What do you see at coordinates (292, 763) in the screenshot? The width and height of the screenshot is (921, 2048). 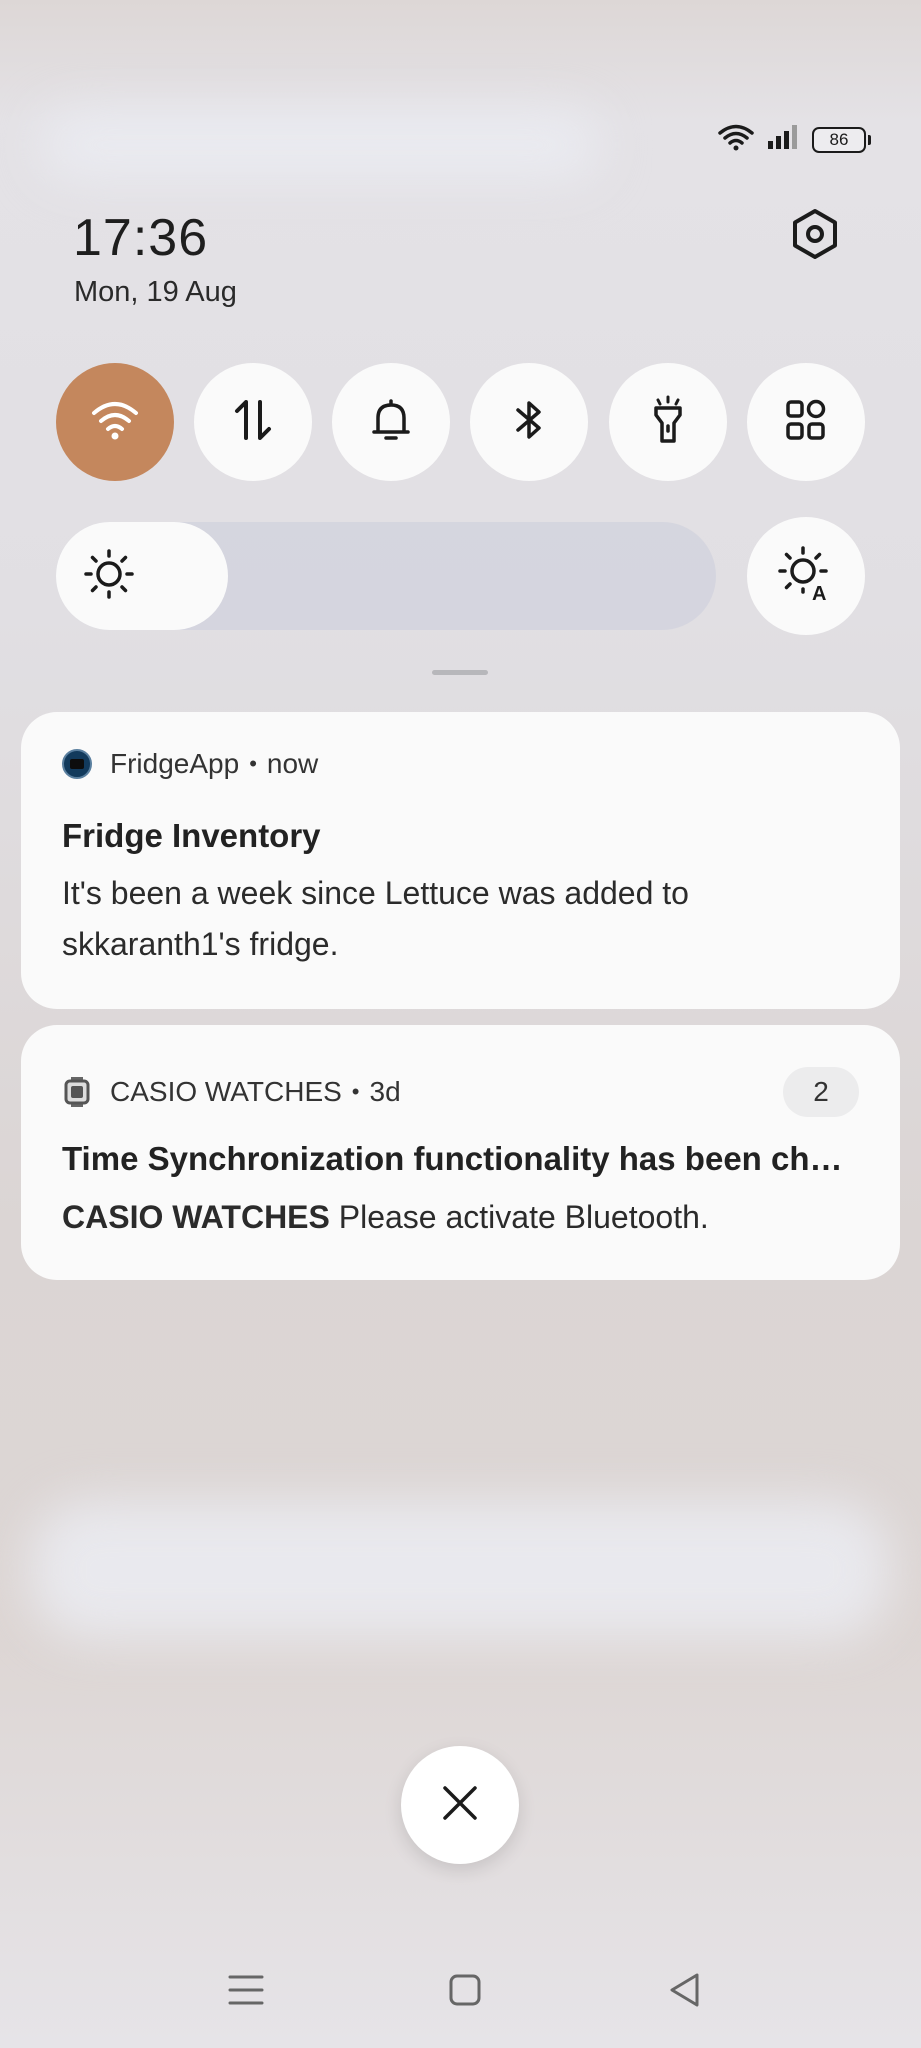 I see `notification-time: now` at bounding box center [292, 763].